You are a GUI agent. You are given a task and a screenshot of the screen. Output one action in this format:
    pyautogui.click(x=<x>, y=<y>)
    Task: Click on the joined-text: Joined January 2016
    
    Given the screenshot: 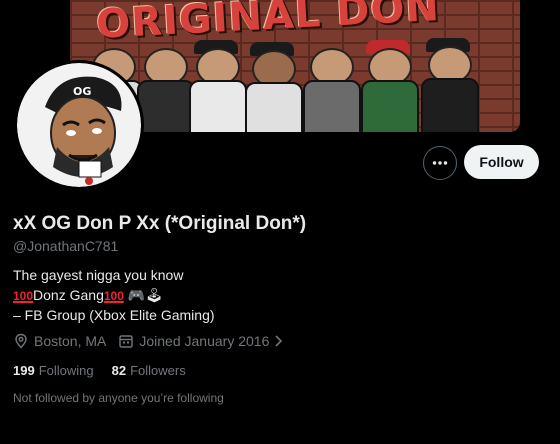 What is the action you would take?
    pyautogui.click(x=204, y=341)
    